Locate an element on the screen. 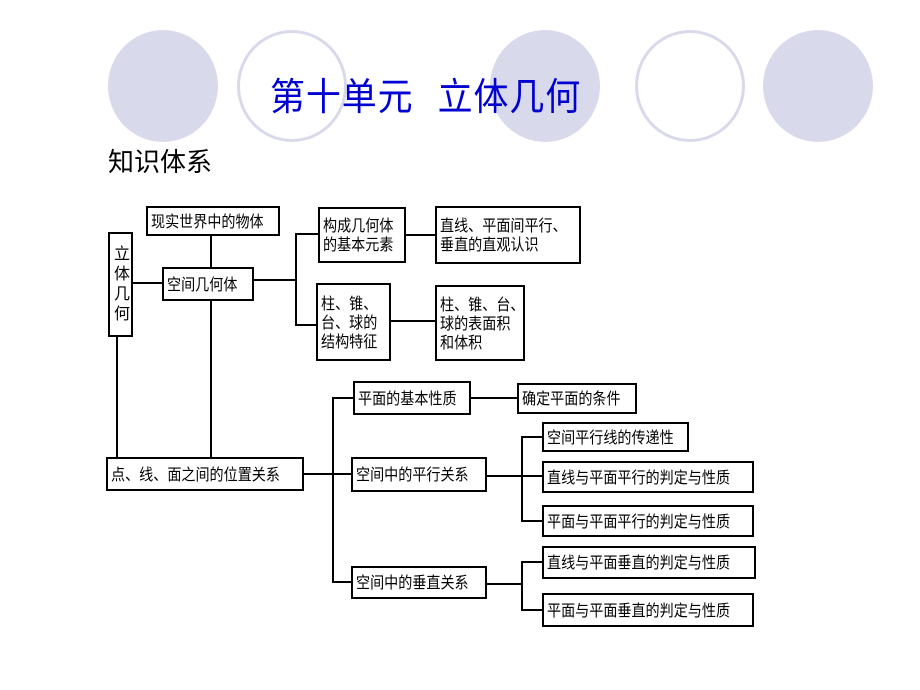  node-label: 空间中的垂直关系 is located at coordinates (412, 582).